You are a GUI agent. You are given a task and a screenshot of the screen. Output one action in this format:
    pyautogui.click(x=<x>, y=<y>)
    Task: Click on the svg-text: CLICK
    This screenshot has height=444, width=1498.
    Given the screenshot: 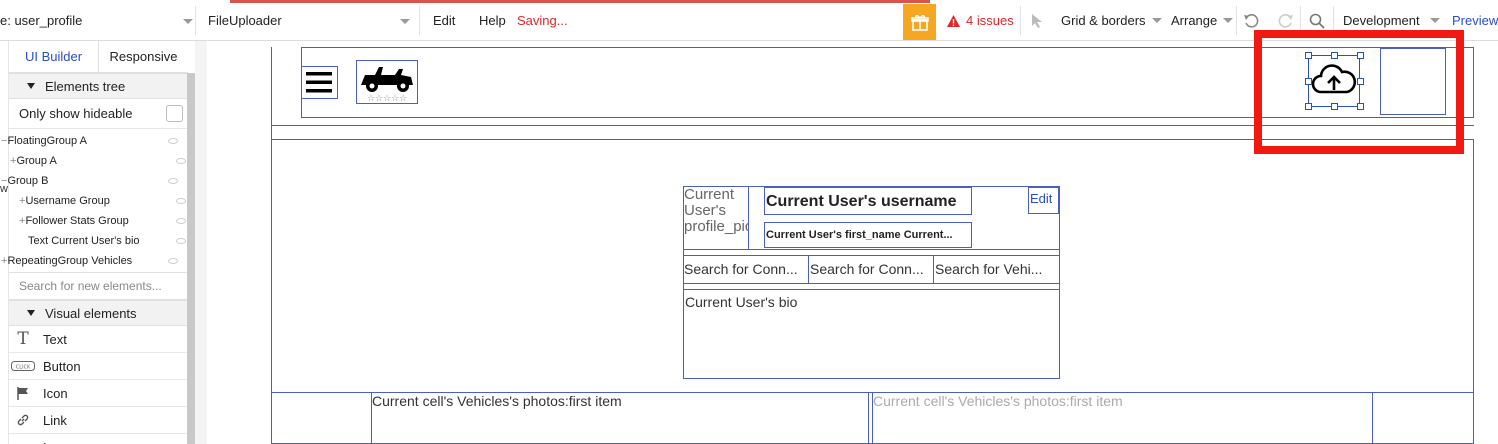 What is the action you would take?
    pyautogui.click(x=23, y=368)
    